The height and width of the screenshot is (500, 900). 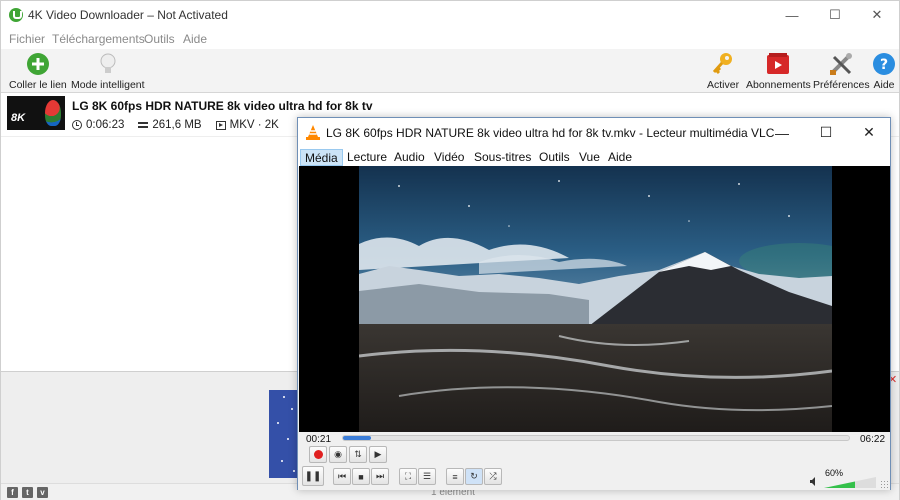 I want to click on record-button, so click(x=318, y=454).